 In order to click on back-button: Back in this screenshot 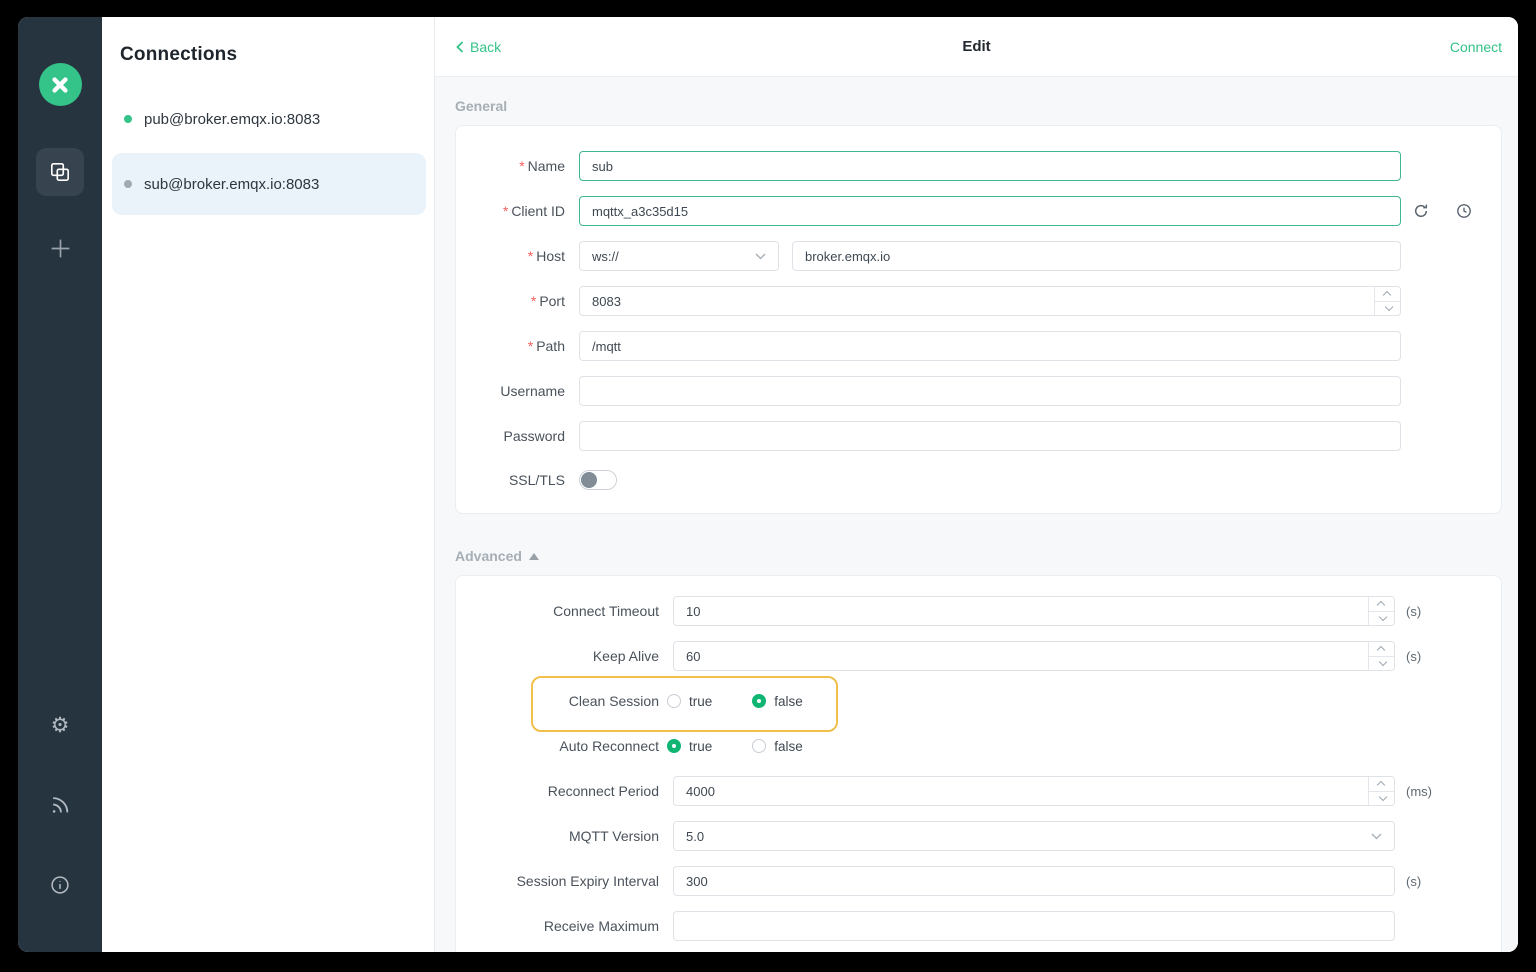, I will do `click(478, 47)`.